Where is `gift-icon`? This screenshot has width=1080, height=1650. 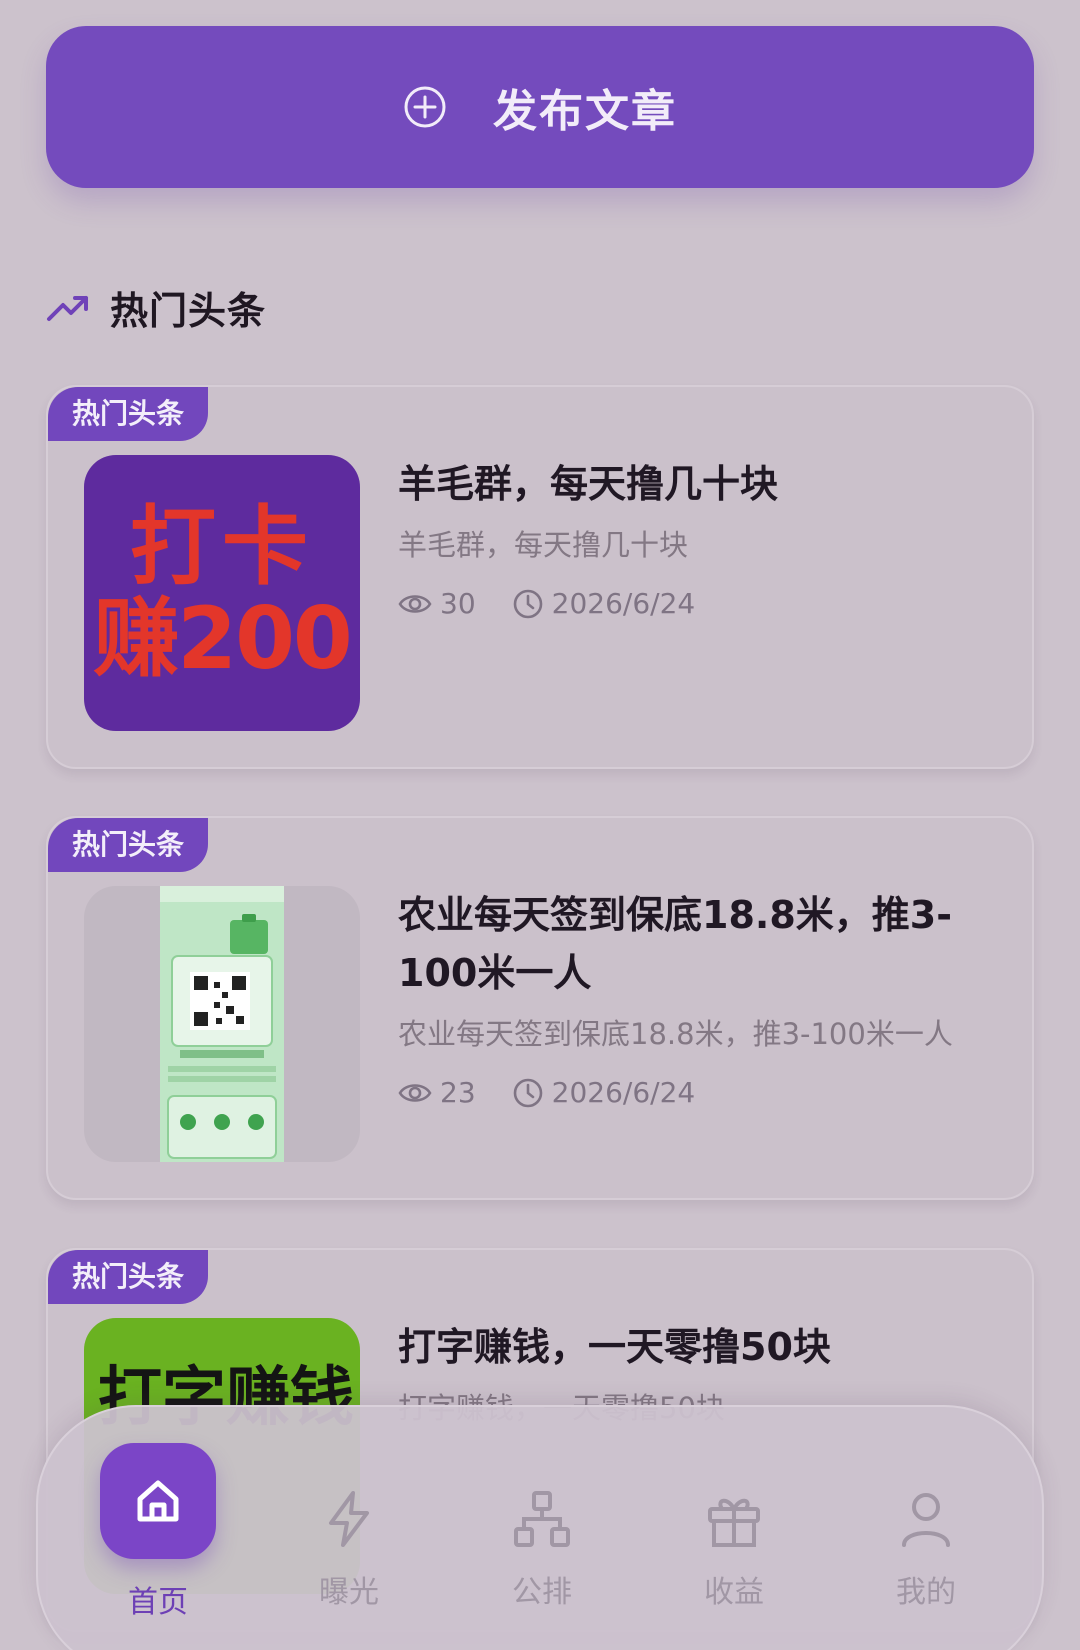
gift-icon is located at coordinates (734, 1522).